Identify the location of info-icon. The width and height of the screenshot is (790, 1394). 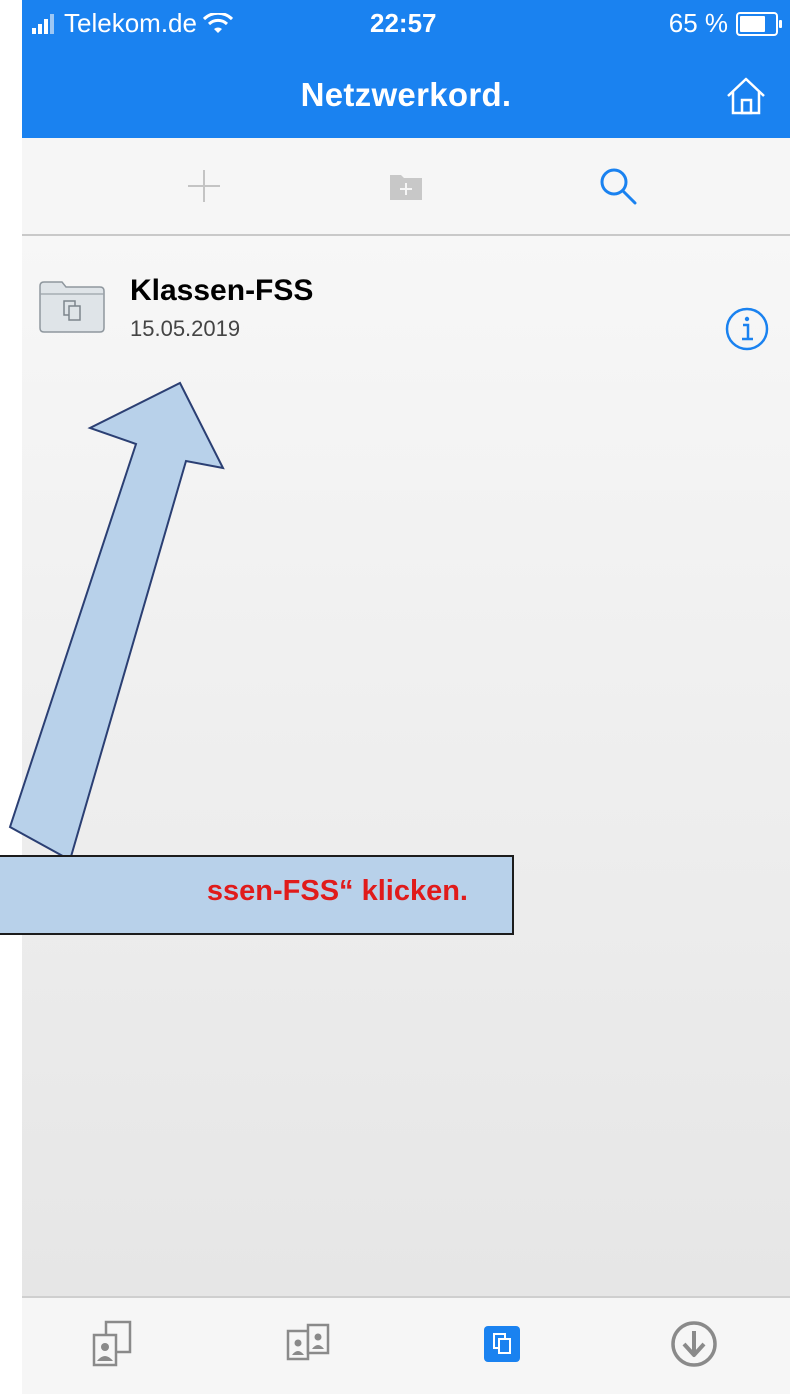
(747, 329).